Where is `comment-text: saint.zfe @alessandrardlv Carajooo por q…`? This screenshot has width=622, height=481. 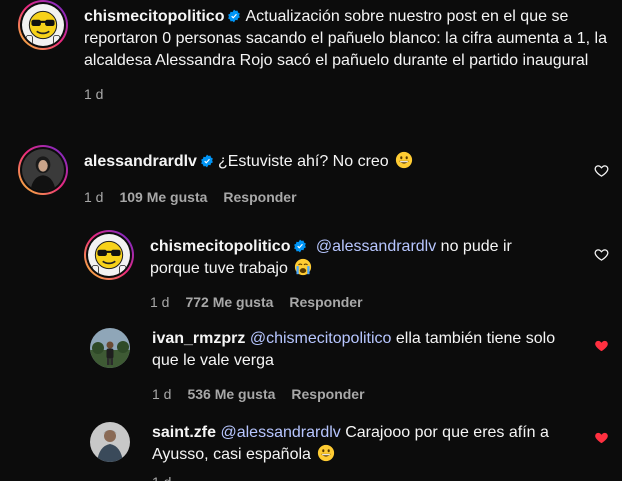 comment-text: saint.zfe @alessandrardlv Carajooo por q… is located at coordinates (350, 443).